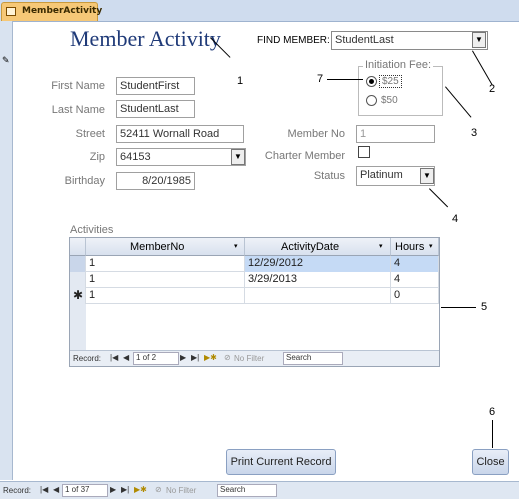  I want to click on fee-option-50-label: $50, so click(389, 100).